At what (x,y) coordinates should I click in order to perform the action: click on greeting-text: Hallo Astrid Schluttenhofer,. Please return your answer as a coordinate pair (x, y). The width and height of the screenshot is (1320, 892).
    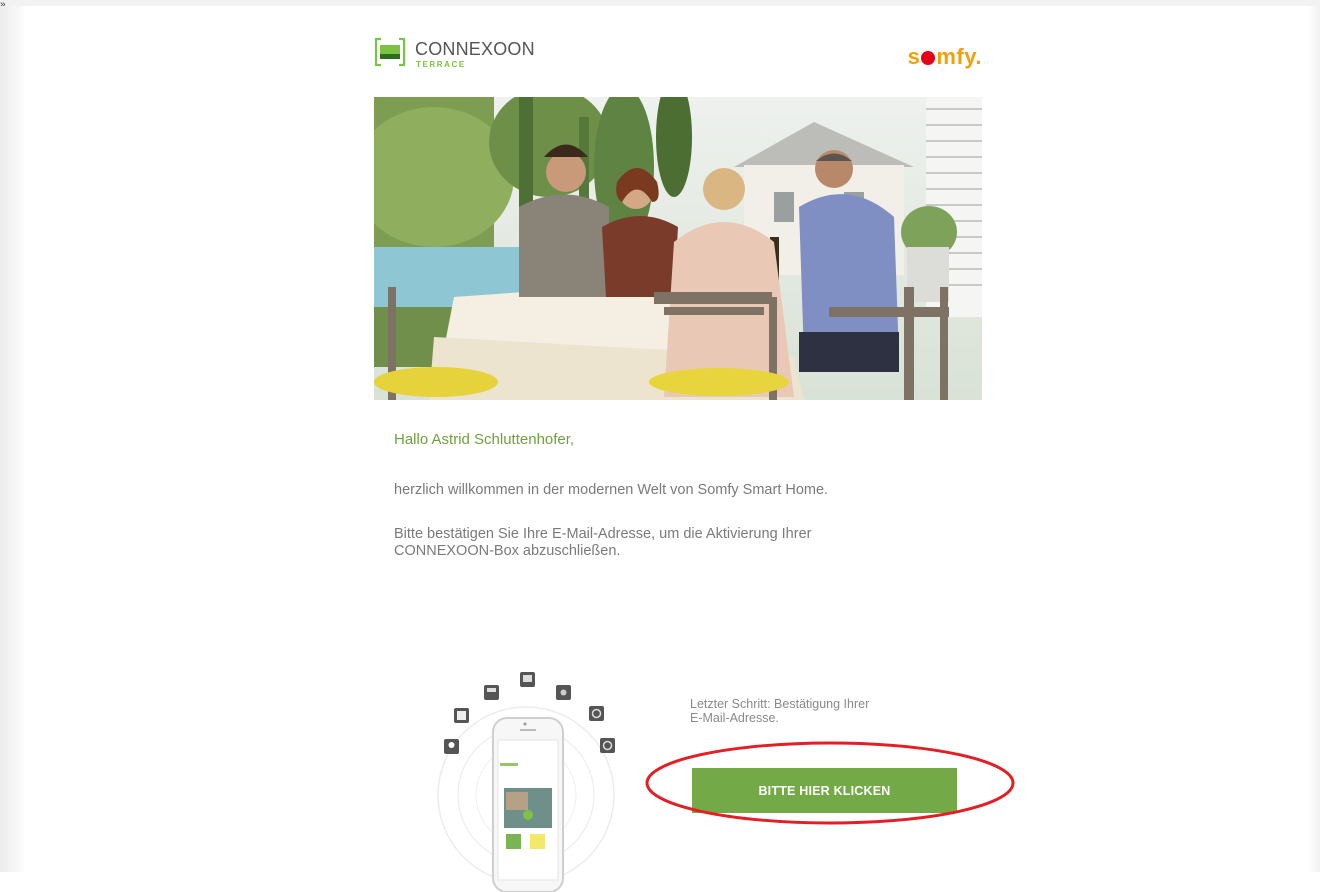
    Looking at the image, I should click on (484, 439).